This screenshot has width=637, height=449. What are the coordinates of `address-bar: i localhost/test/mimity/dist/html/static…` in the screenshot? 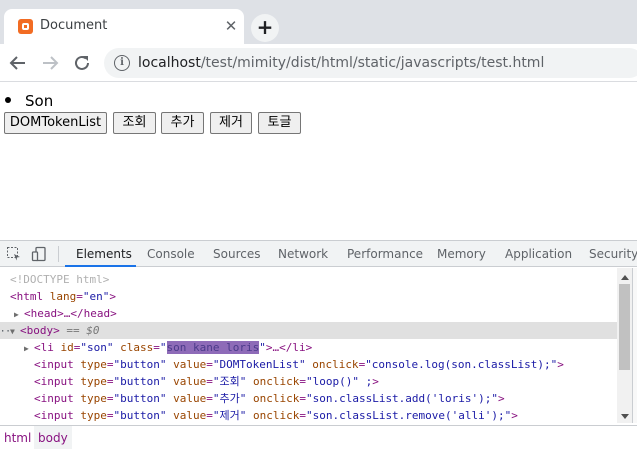 It's located at (370, 63).